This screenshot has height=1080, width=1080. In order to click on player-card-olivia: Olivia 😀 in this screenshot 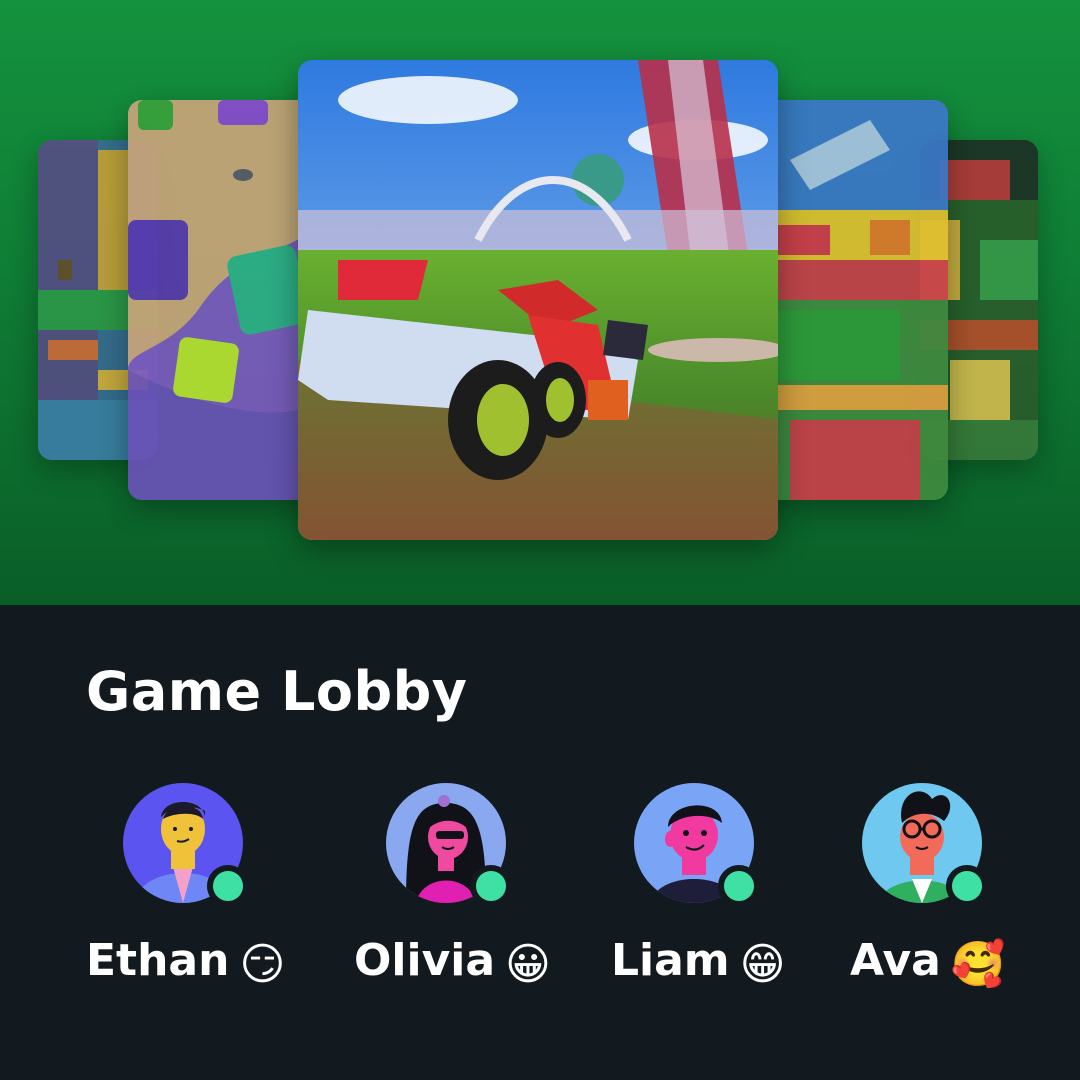, I will do `click(490, 903)`.